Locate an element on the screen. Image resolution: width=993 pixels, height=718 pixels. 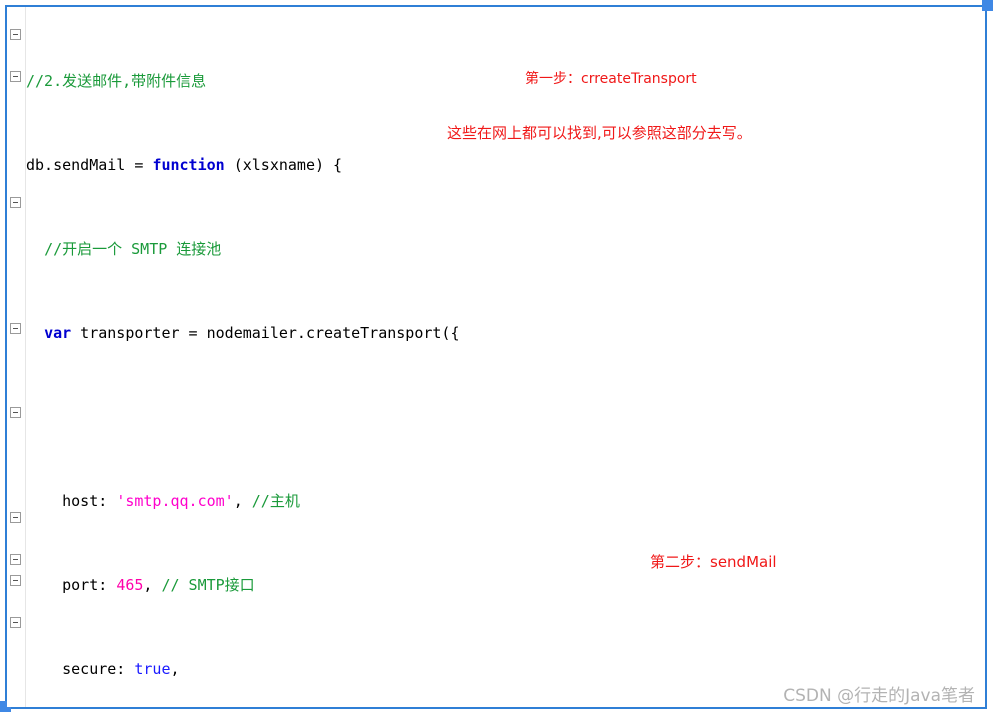
code-line: db.sendMail = function (xlsxname) { is located at coordinates (505, 165).